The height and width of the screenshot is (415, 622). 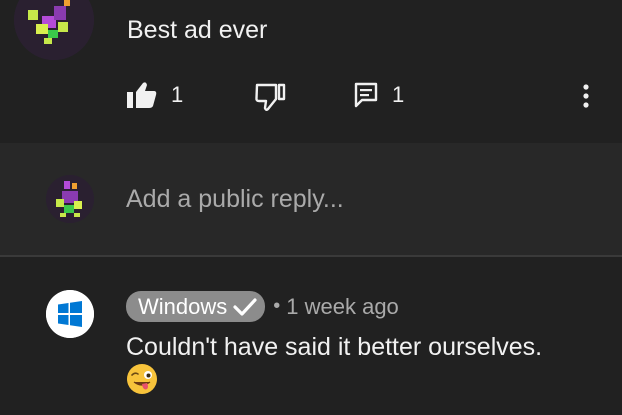 I want to click on comment-text: Best ad ever, so click(x=197, y=30).